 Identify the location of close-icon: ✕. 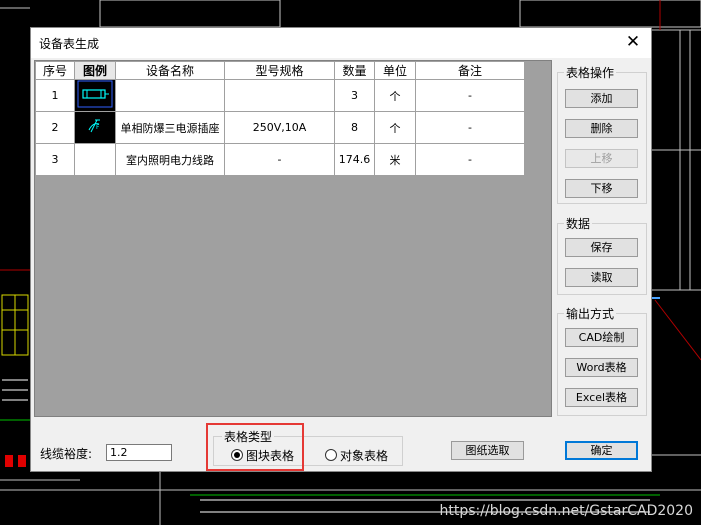
(633, 42).